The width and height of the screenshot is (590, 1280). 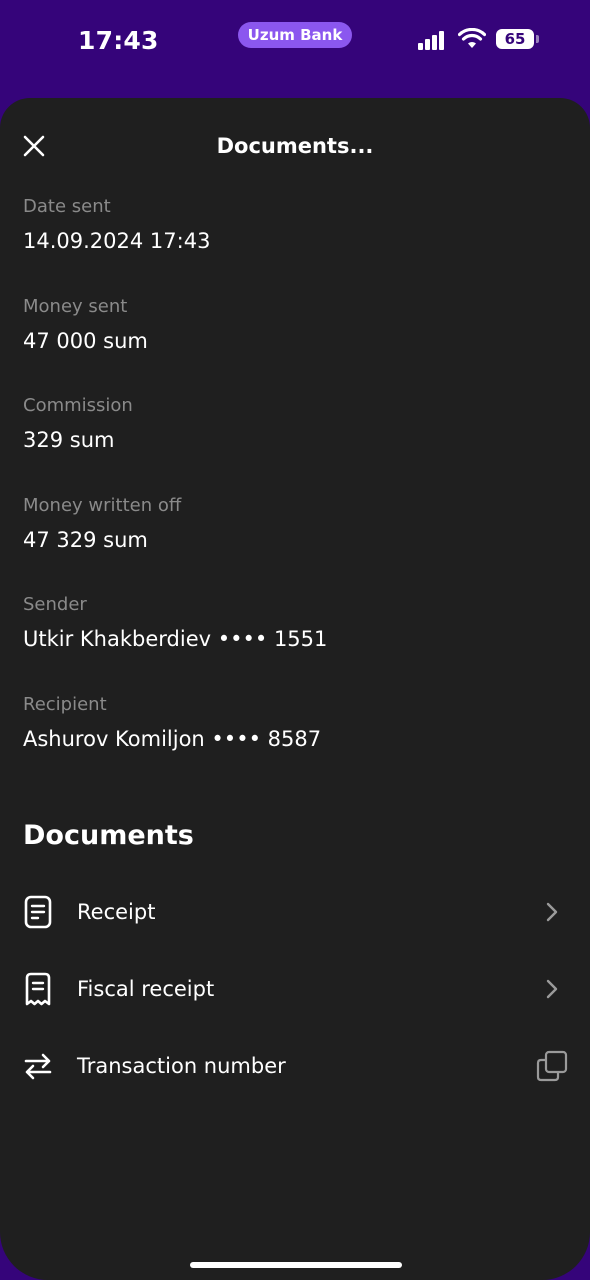 What do you see at coordinates (85, 324) in the screenshot?
I see `money-sent-field: Money sent 47 000 sum` at bounding box center [85, 324].